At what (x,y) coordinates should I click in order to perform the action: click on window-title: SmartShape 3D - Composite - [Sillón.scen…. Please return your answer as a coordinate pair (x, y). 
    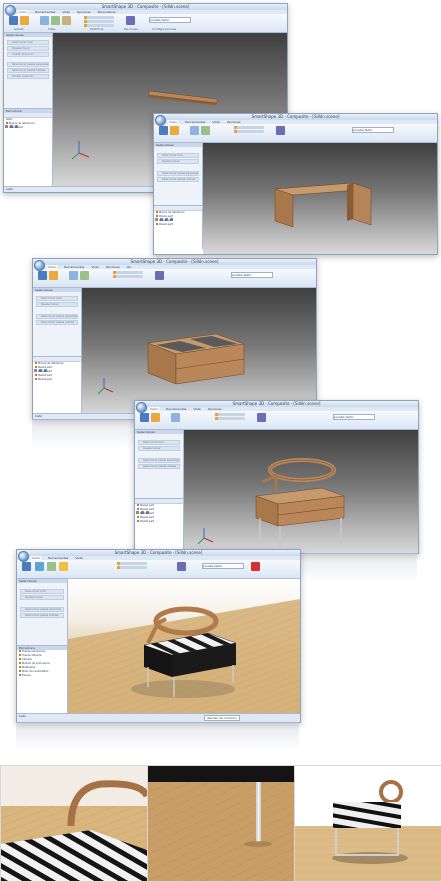
    Looking at the image, I should click on (295, 117).